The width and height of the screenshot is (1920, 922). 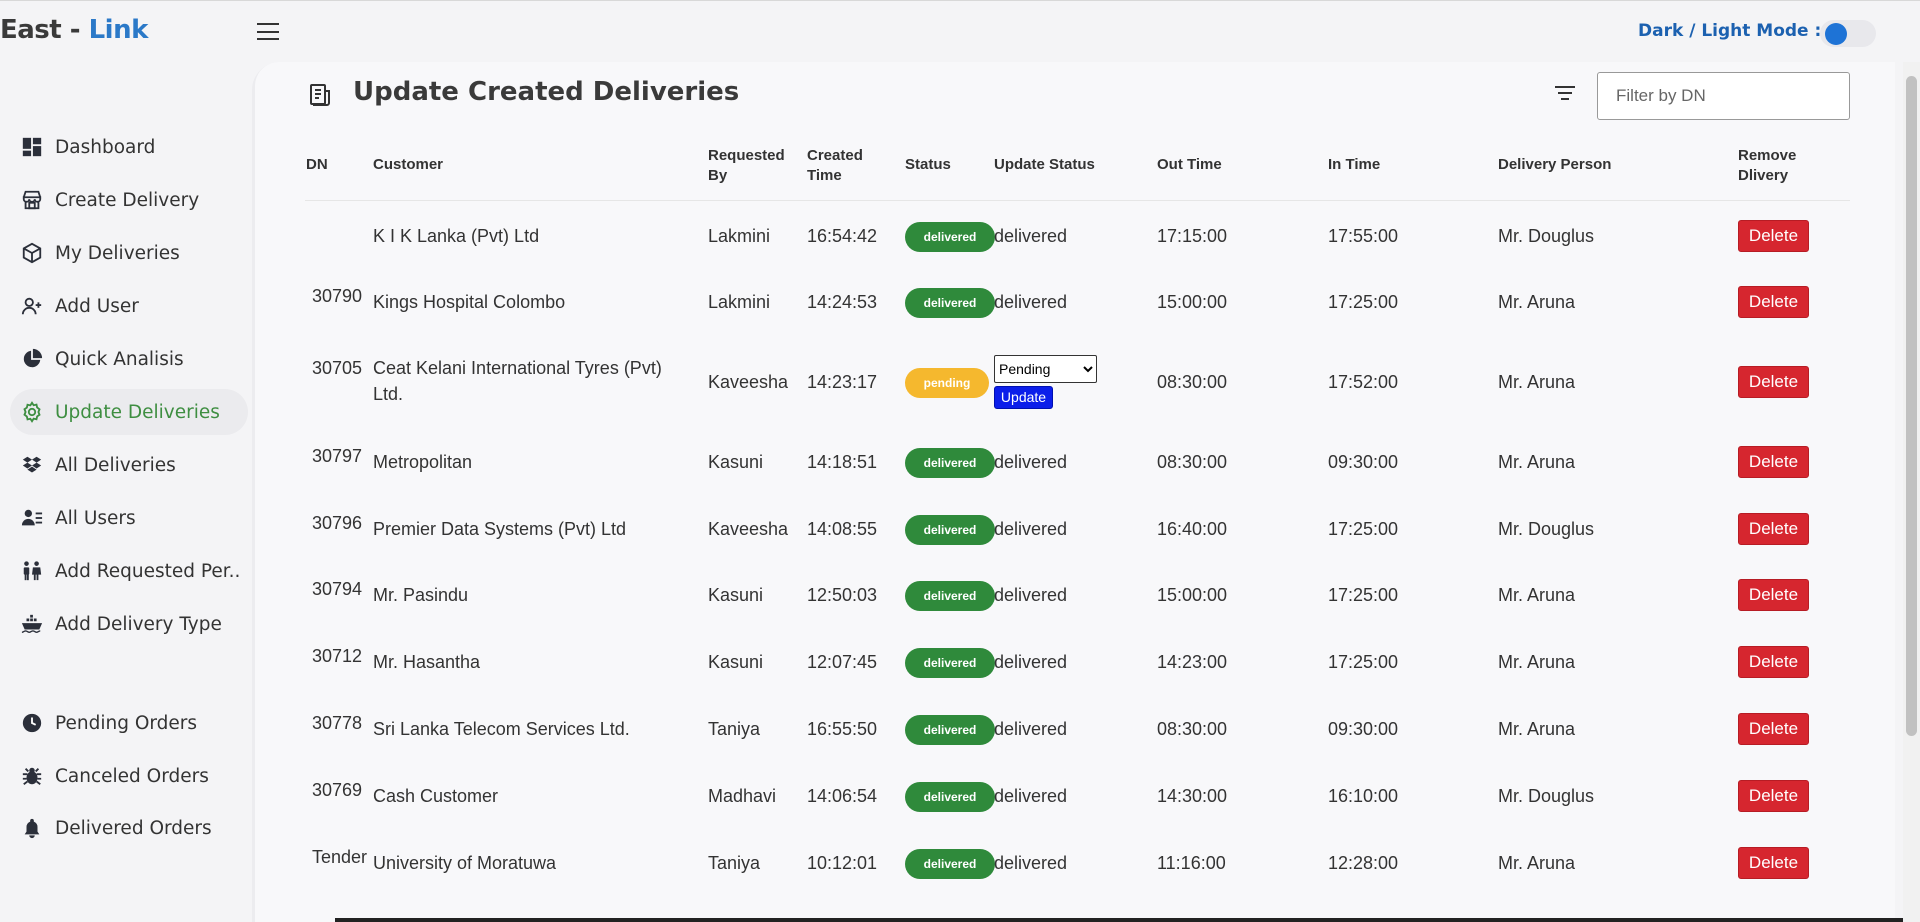 What do you see at coordinates (388, 394) in the screenshot?
I see `cell-customer-line2: Ltd.` at bounding box center [388, 394].